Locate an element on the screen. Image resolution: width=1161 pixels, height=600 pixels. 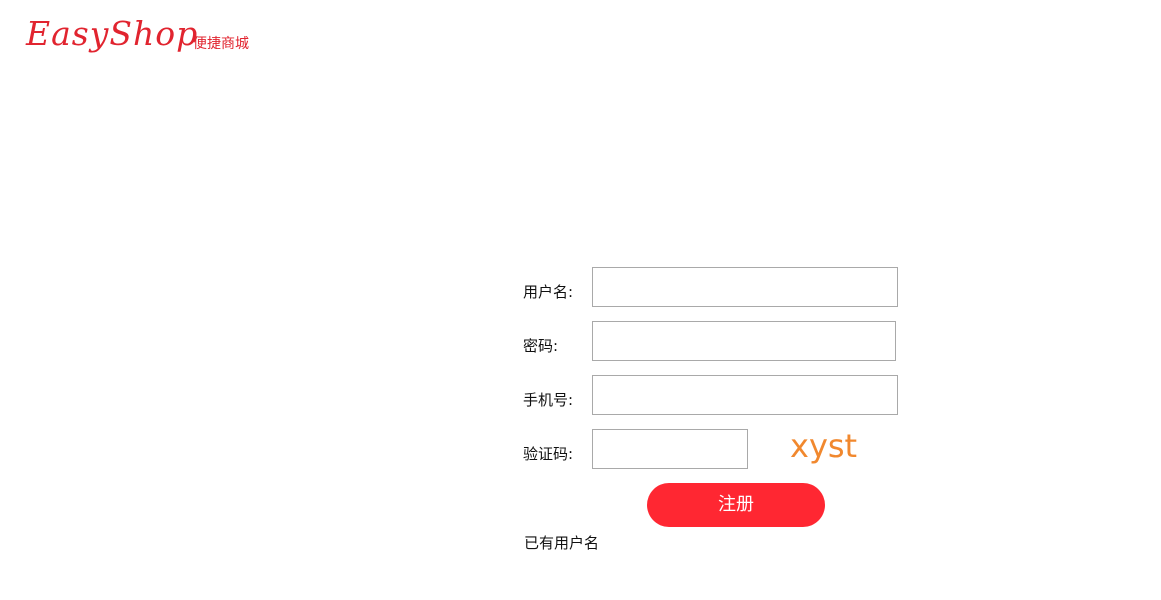
captcha-input is located at coordinates (670, 449).